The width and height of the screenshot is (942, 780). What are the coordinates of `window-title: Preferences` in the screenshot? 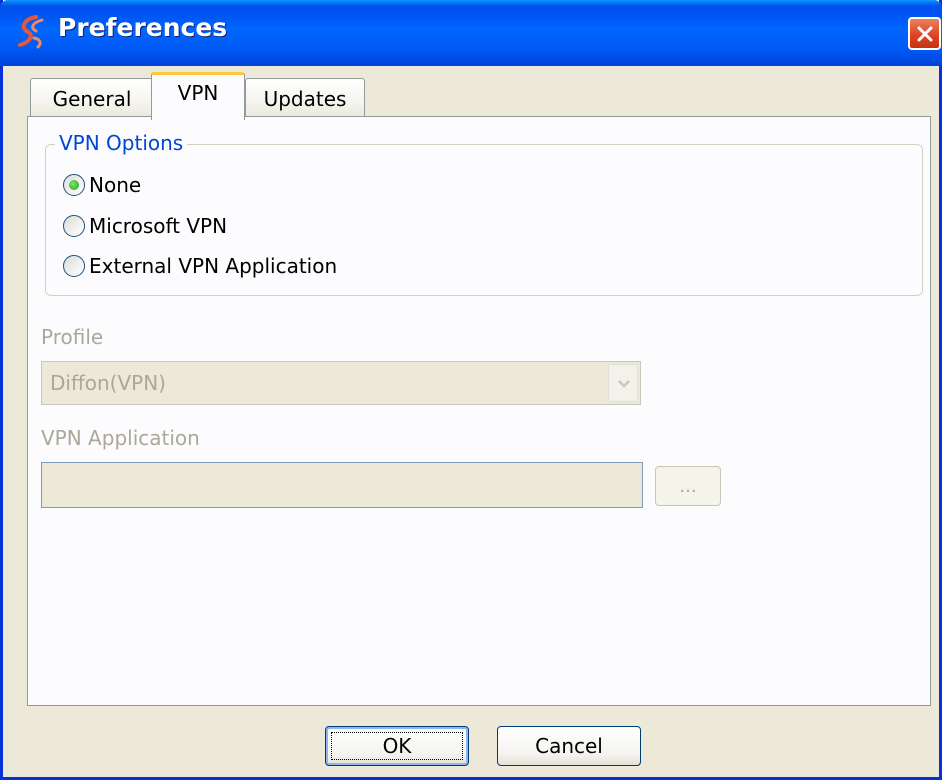 It's located at (143, 27).